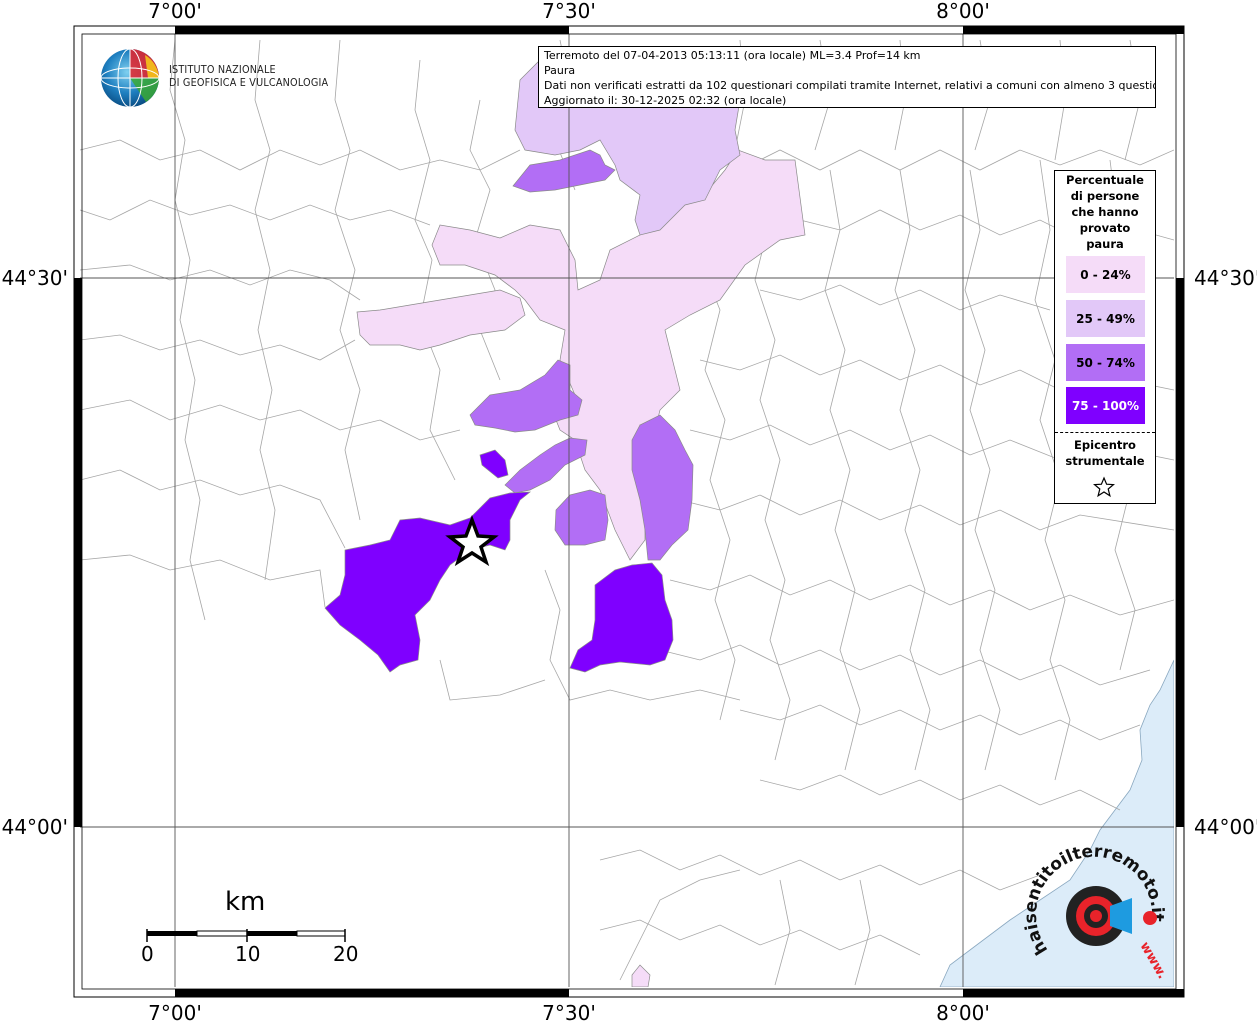  Describe the element at coordinates (1105, 244) in the screenshot. I see `legend-title-line: paura` at that location.